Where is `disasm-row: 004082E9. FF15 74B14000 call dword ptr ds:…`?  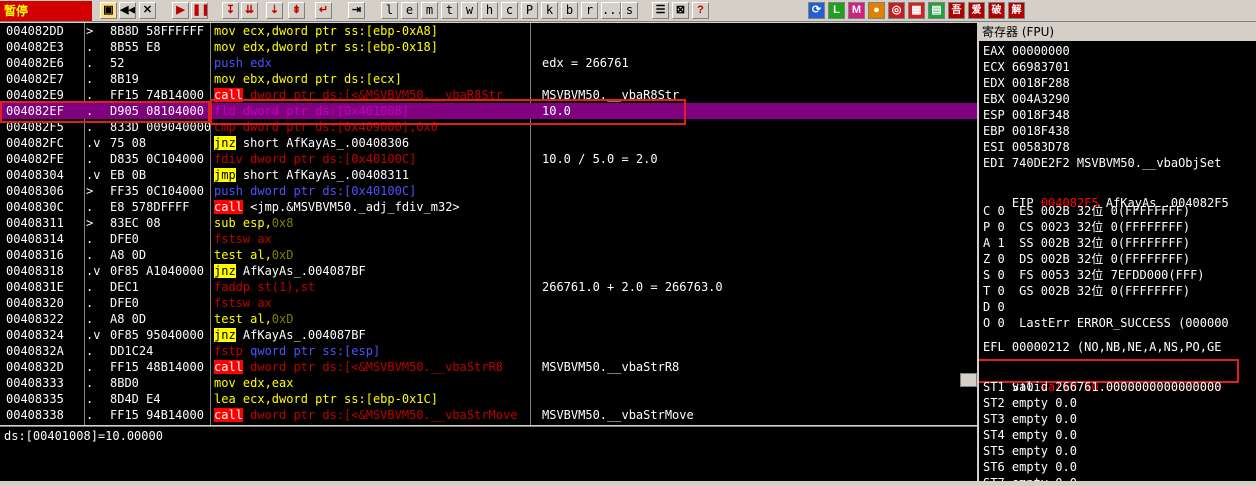
disasm-row: 004082E9. FF15 74B14000 call dword ptr ds:… is located at coordinates (488, 95).